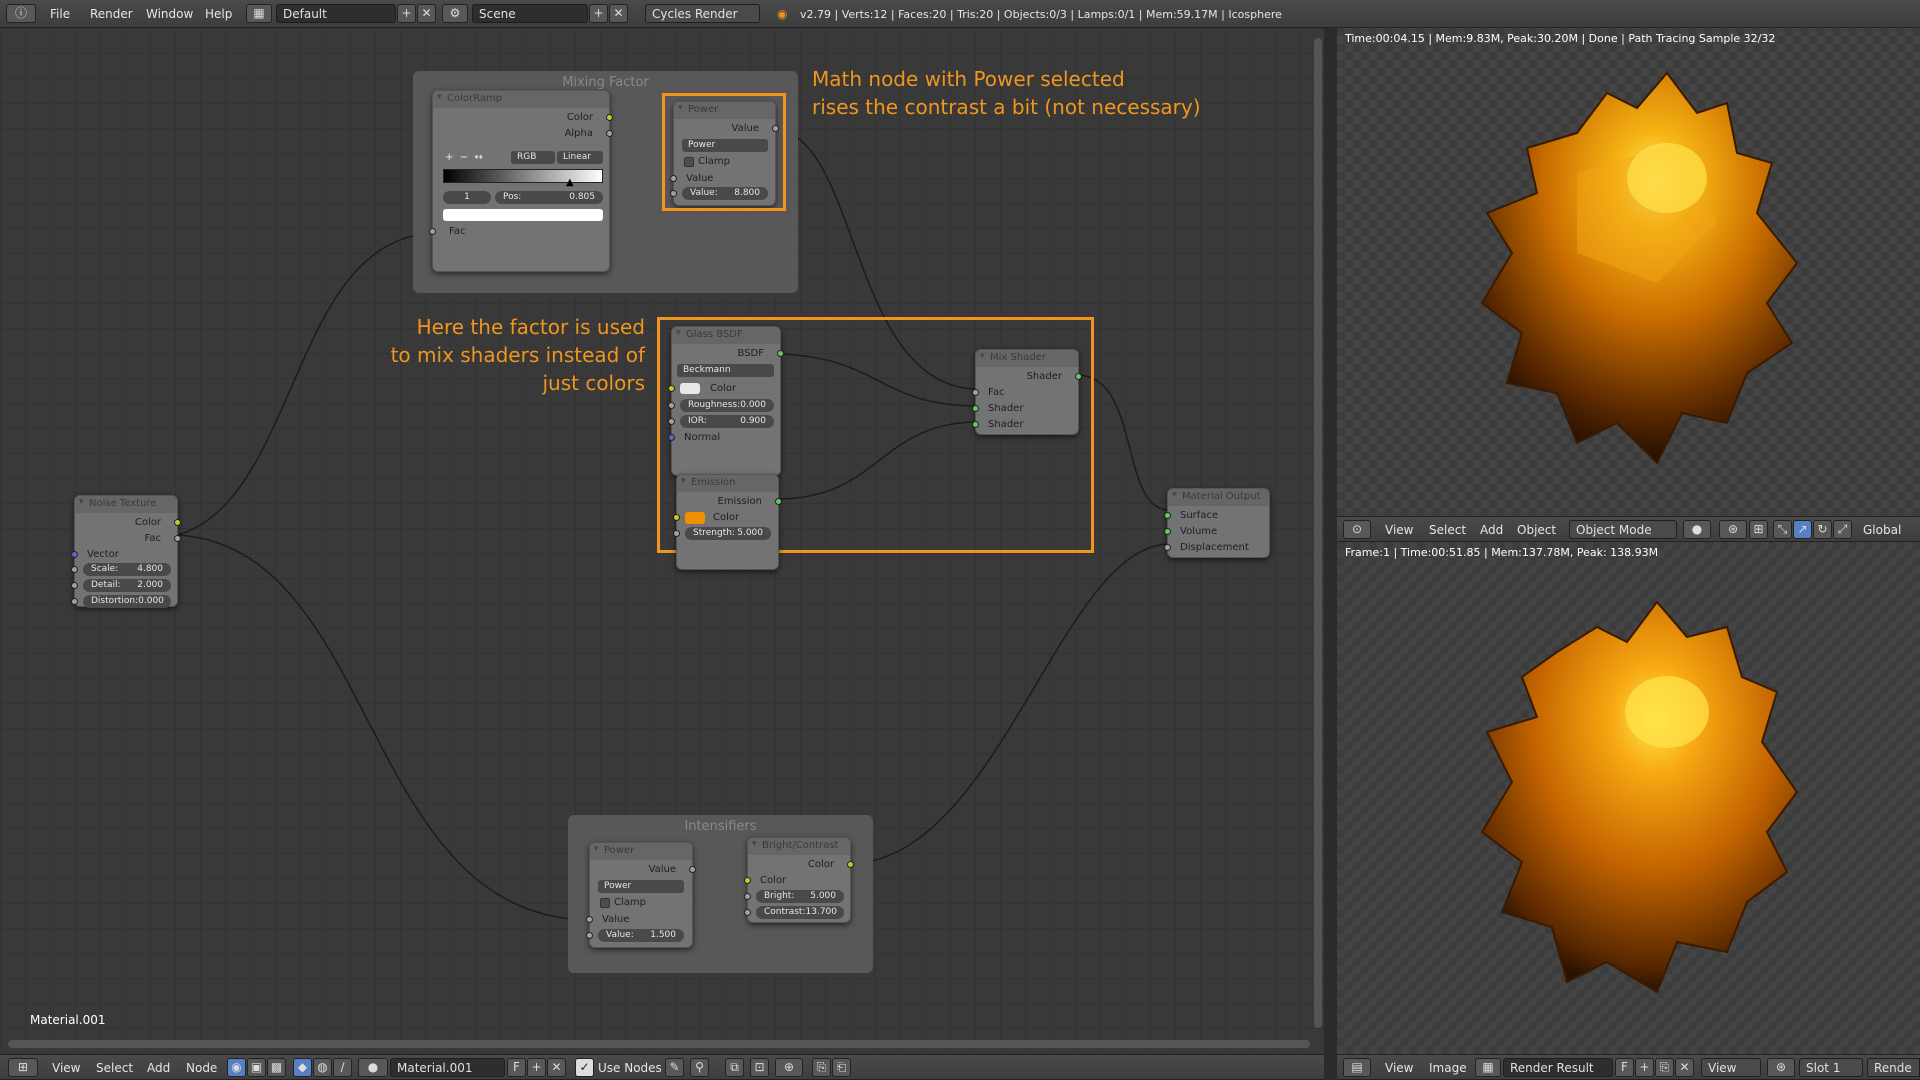 The height and width of the screenshot is (1080, 1920). What do you see at coordinates (1758, 529) in the screenshot?
I see `manipulator-icon: ⊞` at bounding box center [1758, 529].